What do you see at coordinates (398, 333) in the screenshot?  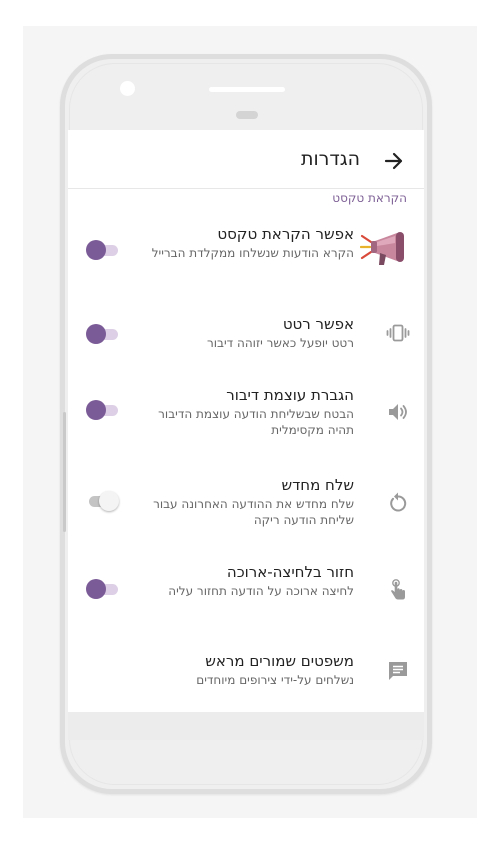 I see `vibration-icon` at bounding box center [398, 333].